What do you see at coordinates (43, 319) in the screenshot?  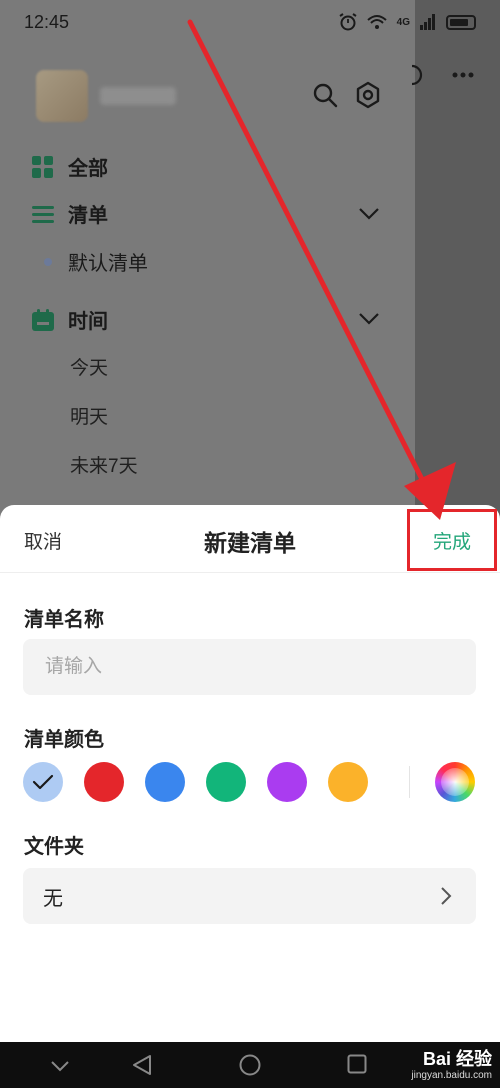 I see `calendar-icon` at bounding box center [43, 319].